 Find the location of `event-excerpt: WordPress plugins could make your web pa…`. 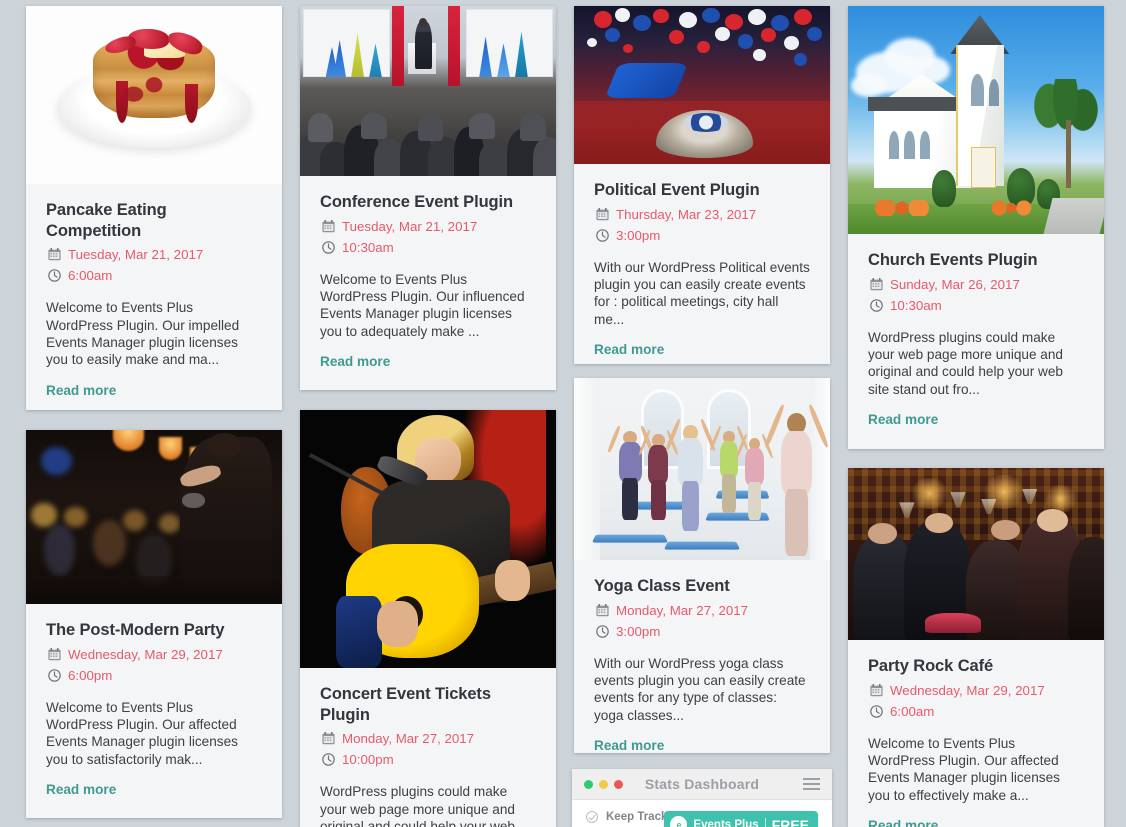

event-excerpt: WordPress plugins could make your web pa… is located at coordinates (965, 363).